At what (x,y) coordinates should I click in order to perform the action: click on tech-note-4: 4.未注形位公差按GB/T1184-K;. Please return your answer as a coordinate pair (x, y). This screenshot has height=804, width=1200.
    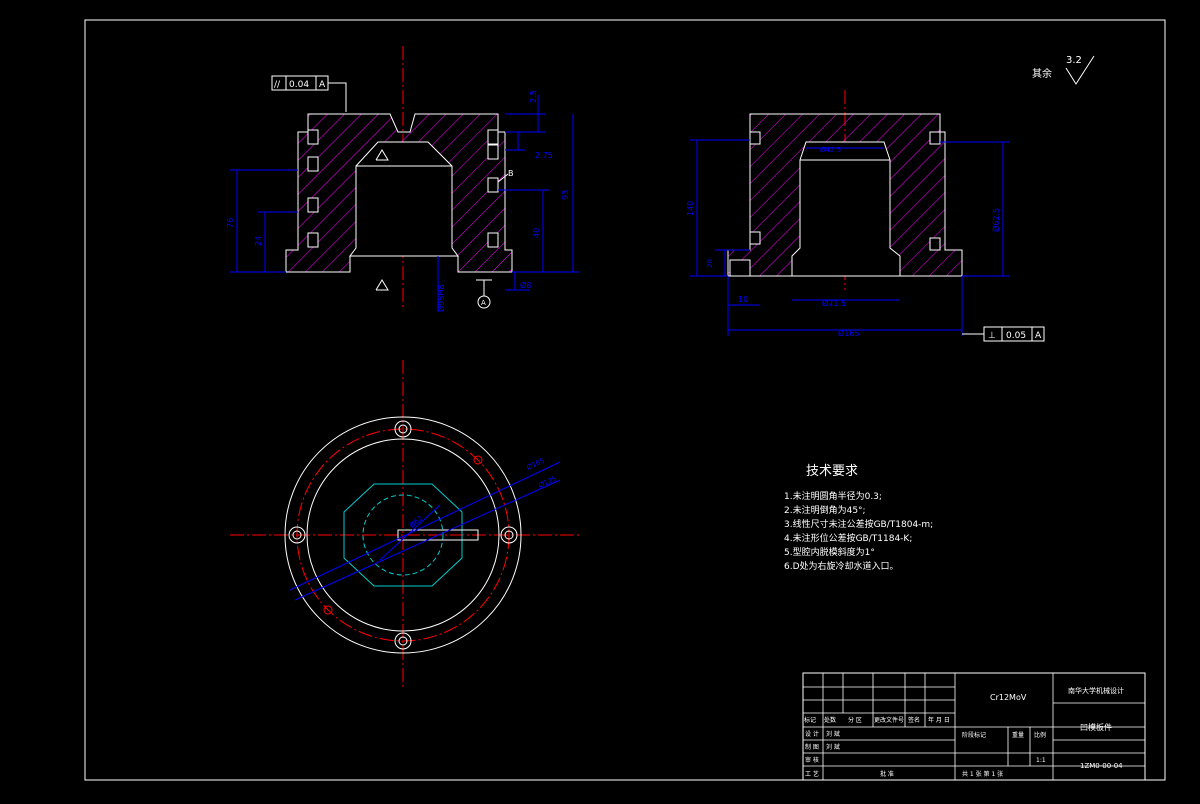
    Looking at the image, I should click on (848, 538).